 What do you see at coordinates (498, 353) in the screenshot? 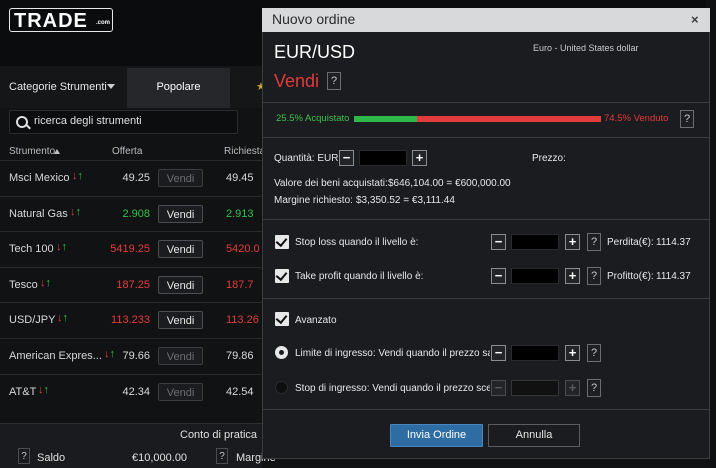
I see `entry-limit-decrement-button: −` at bounding box center [498, 353].